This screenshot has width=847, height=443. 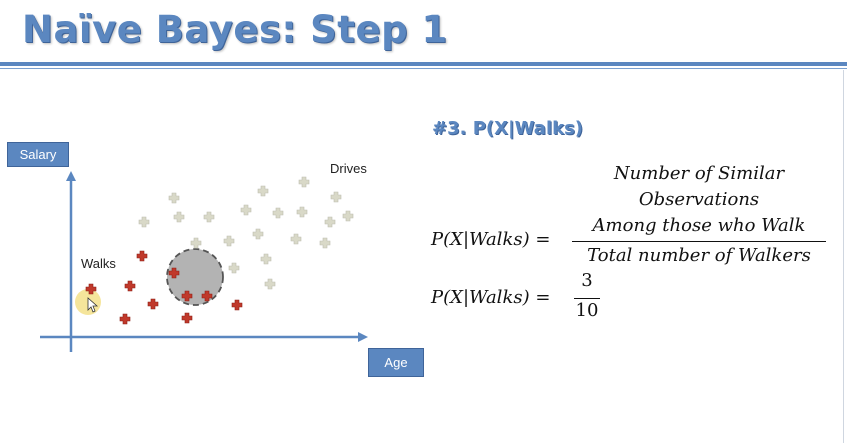 I want to click on equation2-denominator: 10, so click(x=587, y=310).